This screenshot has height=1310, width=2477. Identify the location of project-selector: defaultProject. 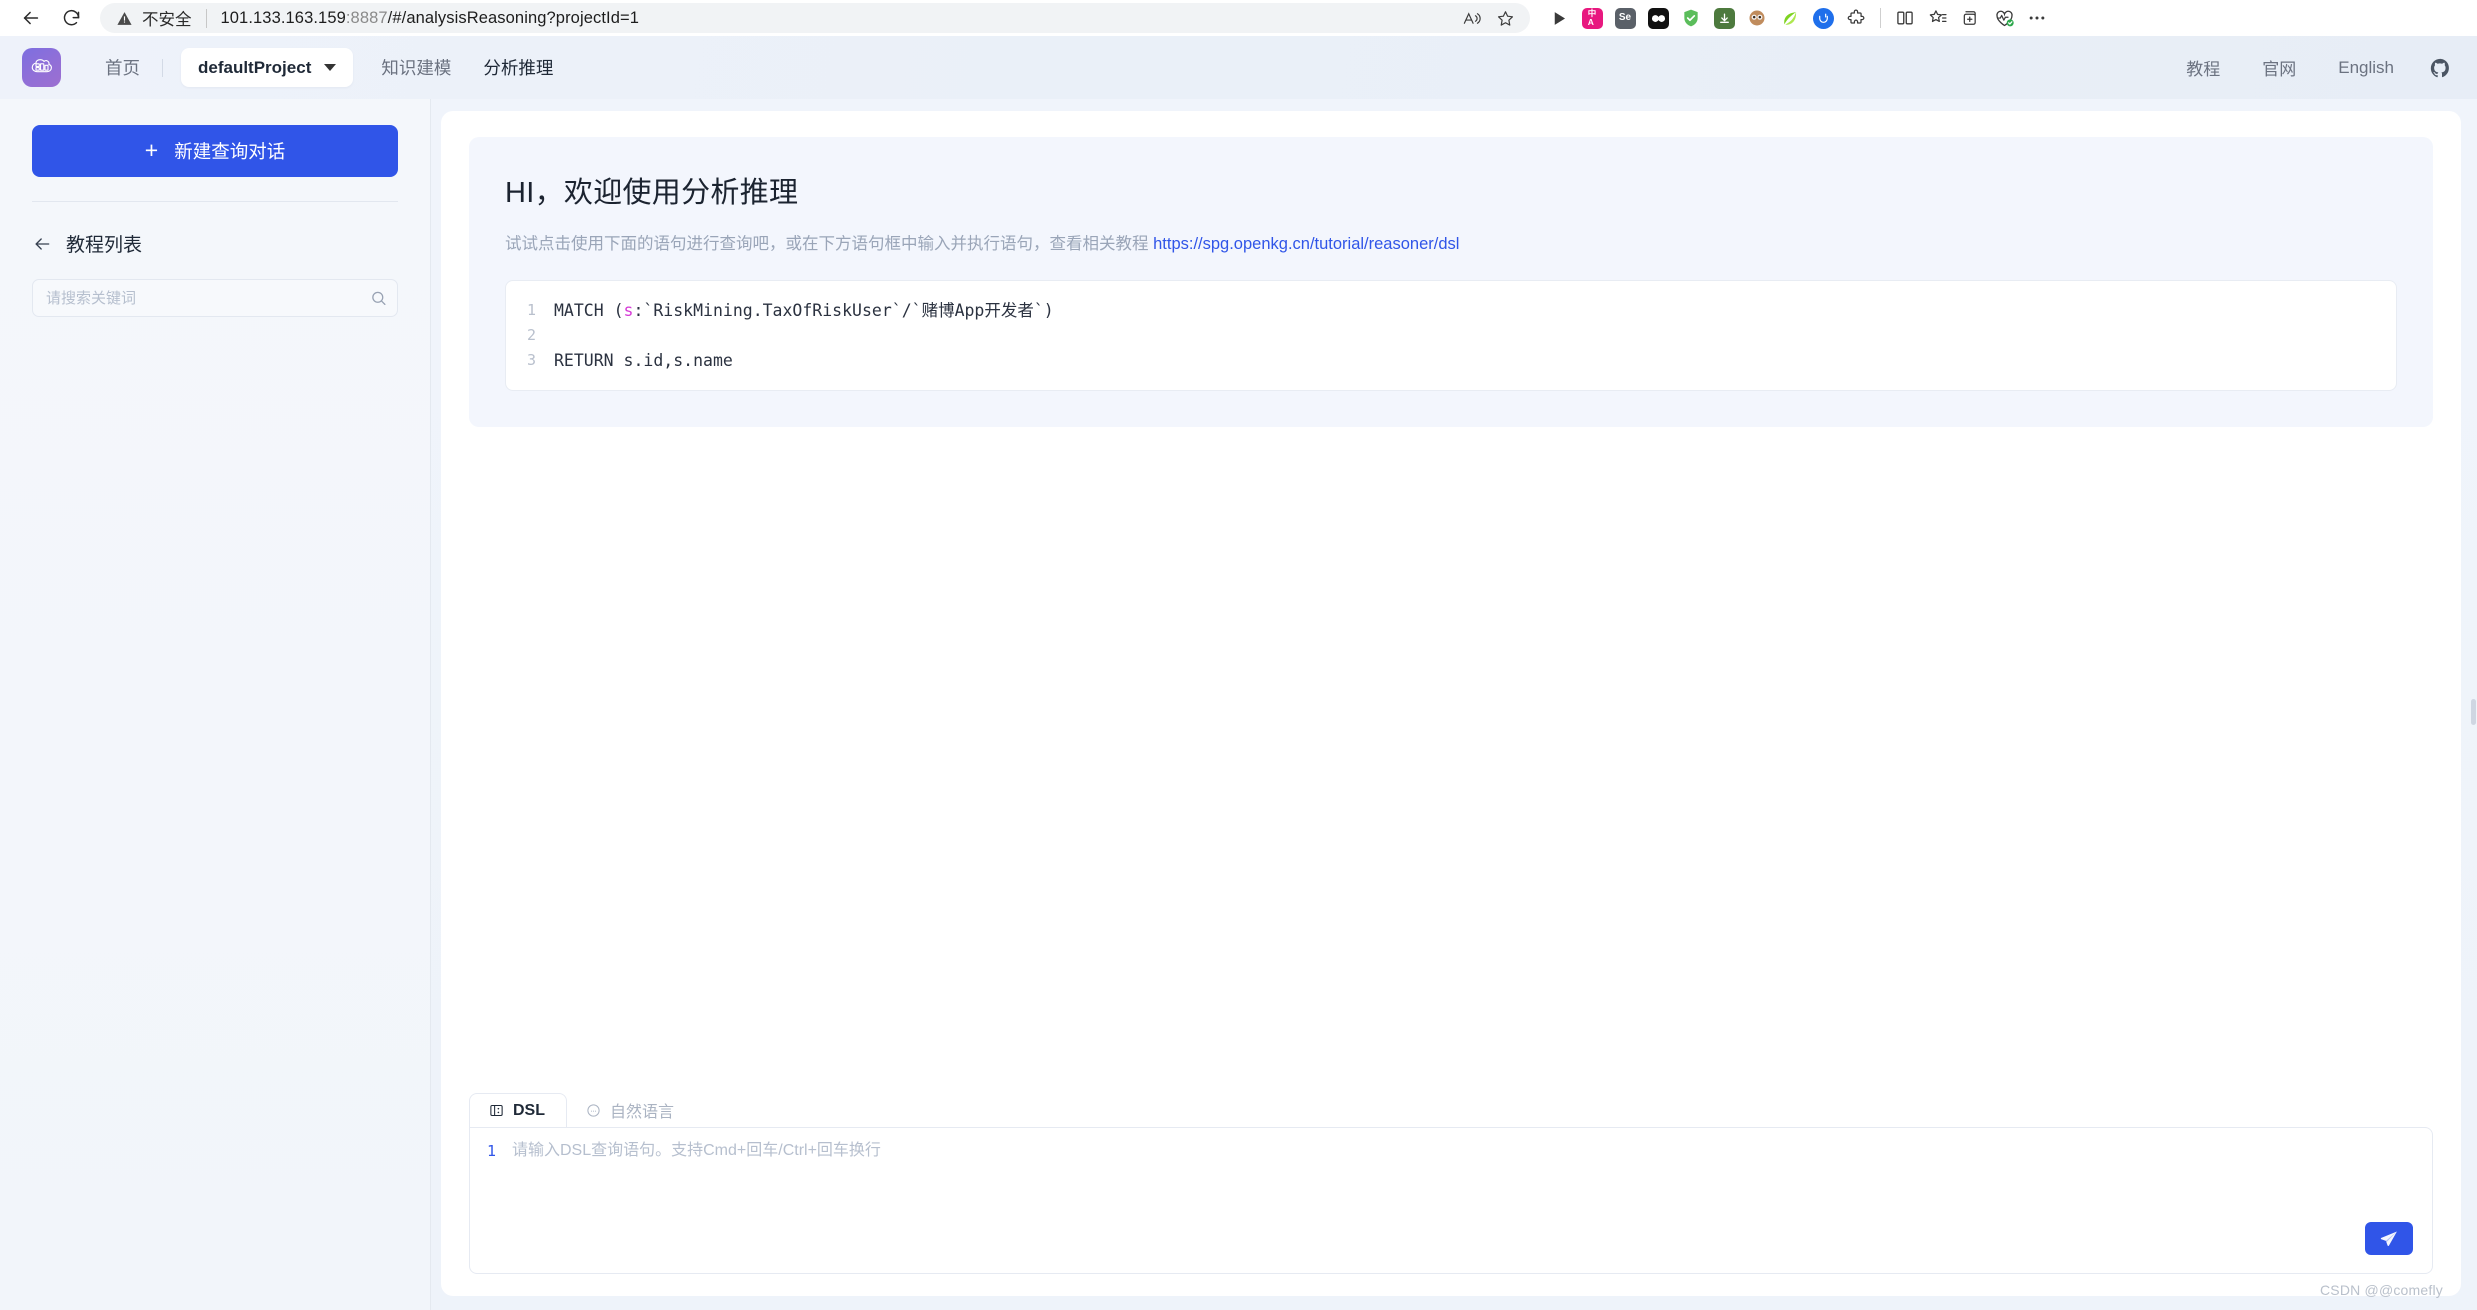
(267, 67).